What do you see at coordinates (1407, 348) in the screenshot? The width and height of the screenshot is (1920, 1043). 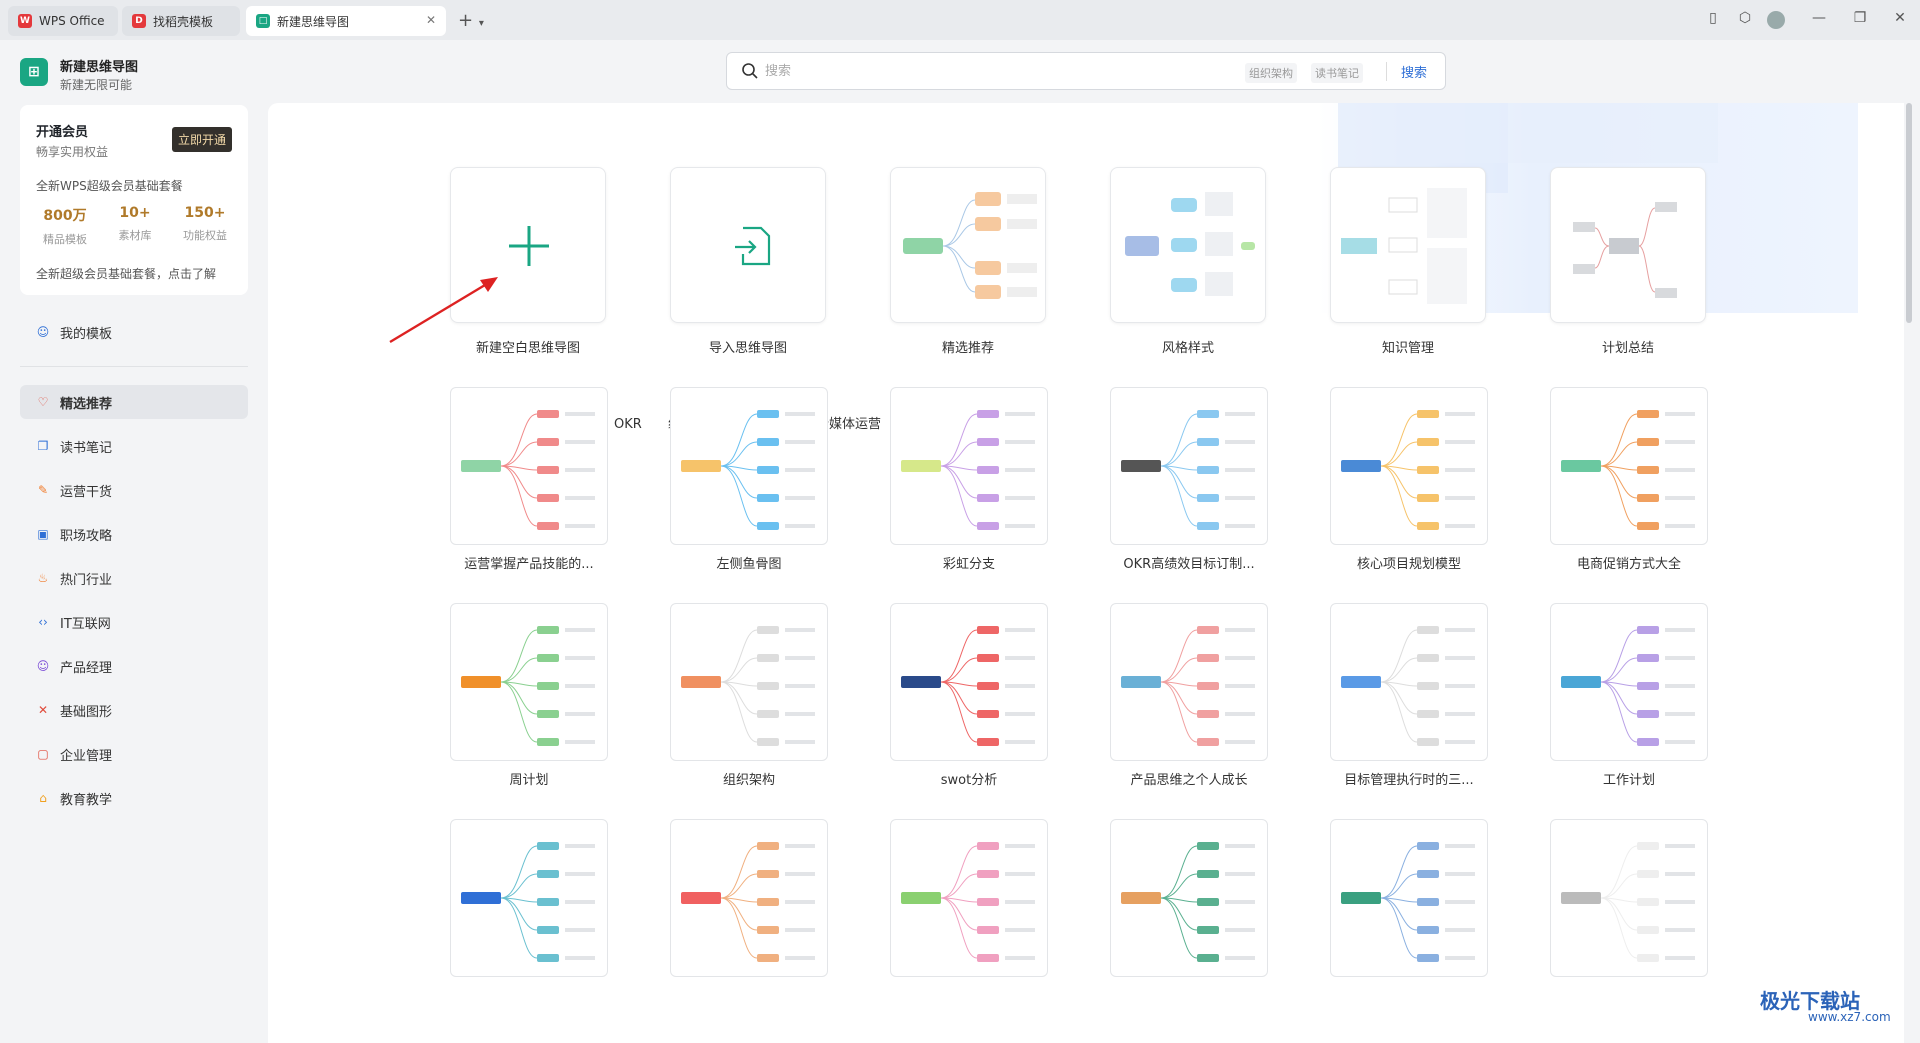 I see `card-label: 知识管理` at bounding box center [1407, 348].